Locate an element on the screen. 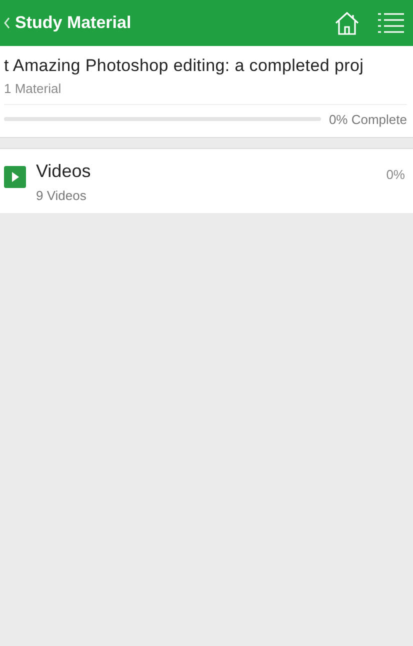  screen-title: Study Material is located at coordinates (73, 23).